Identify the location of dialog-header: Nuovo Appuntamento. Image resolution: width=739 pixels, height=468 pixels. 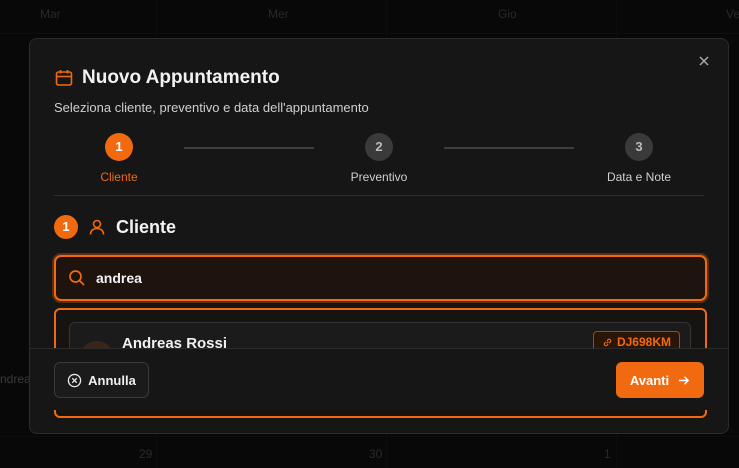
(167, 78).